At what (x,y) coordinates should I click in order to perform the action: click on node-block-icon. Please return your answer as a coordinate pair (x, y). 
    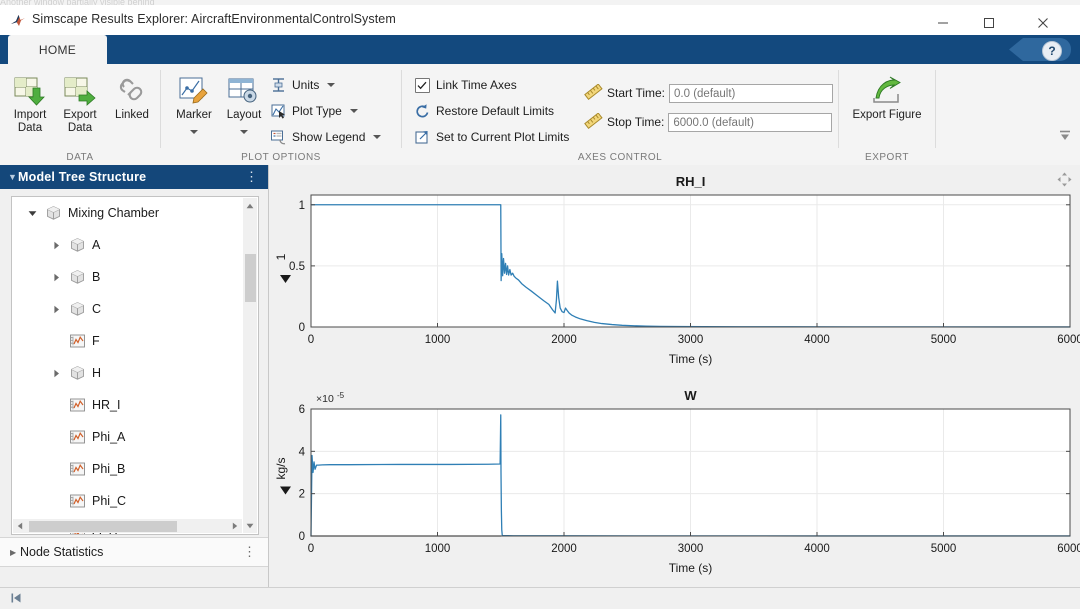
    Looking at the image, I should click on (77, 309).